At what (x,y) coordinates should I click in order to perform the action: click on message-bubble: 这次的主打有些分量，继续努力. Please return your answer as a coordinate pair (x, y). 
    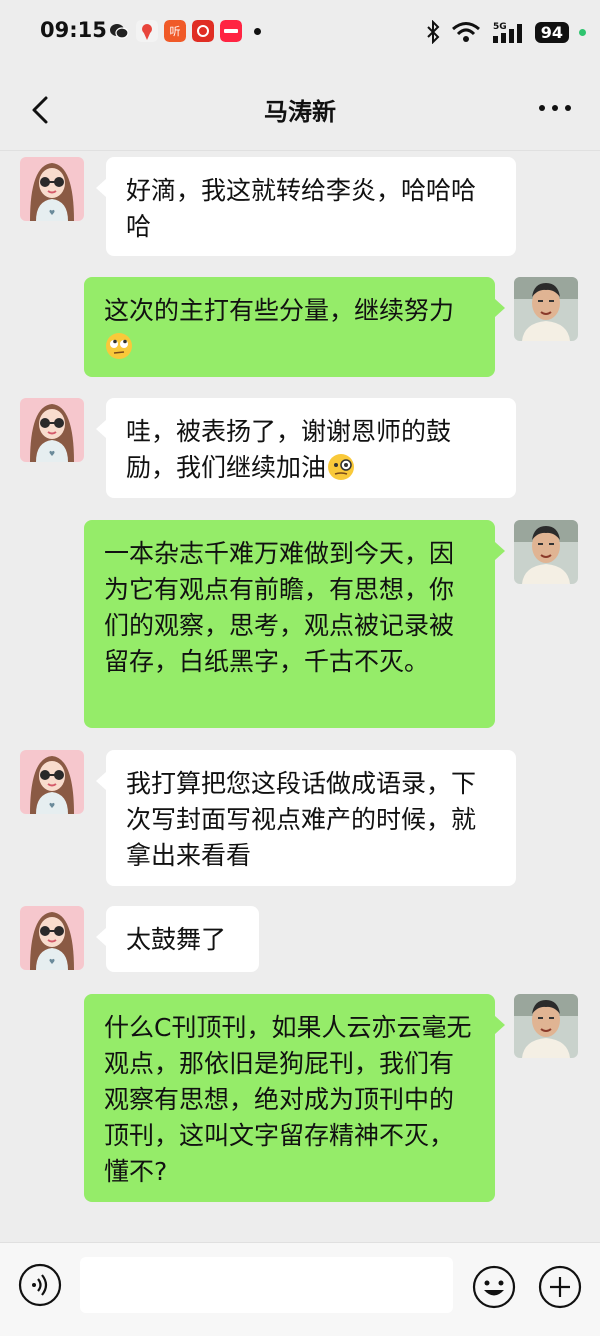
    Looking at the image, I should click on (294, 327).